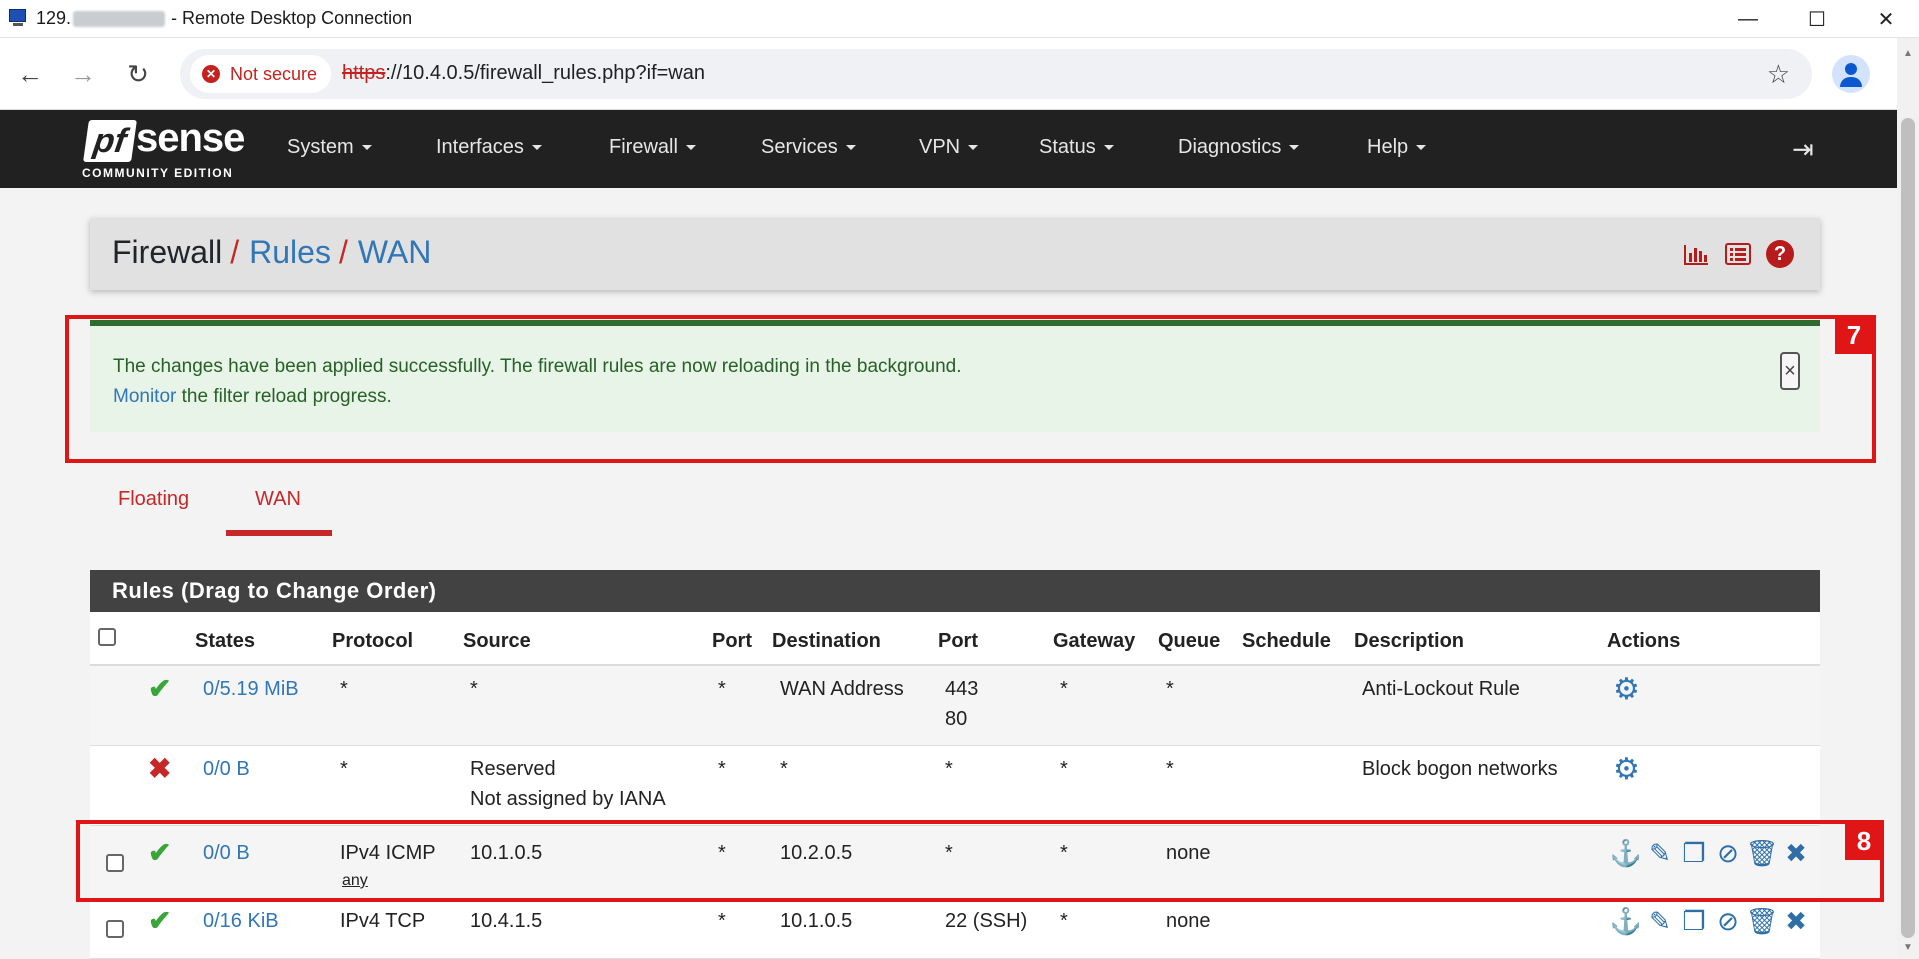  Describe the element at coordinates (955, 254) in the screenshot. I see `breadcrumb-panel: Firewall / Rules / WAN ?` at that location.